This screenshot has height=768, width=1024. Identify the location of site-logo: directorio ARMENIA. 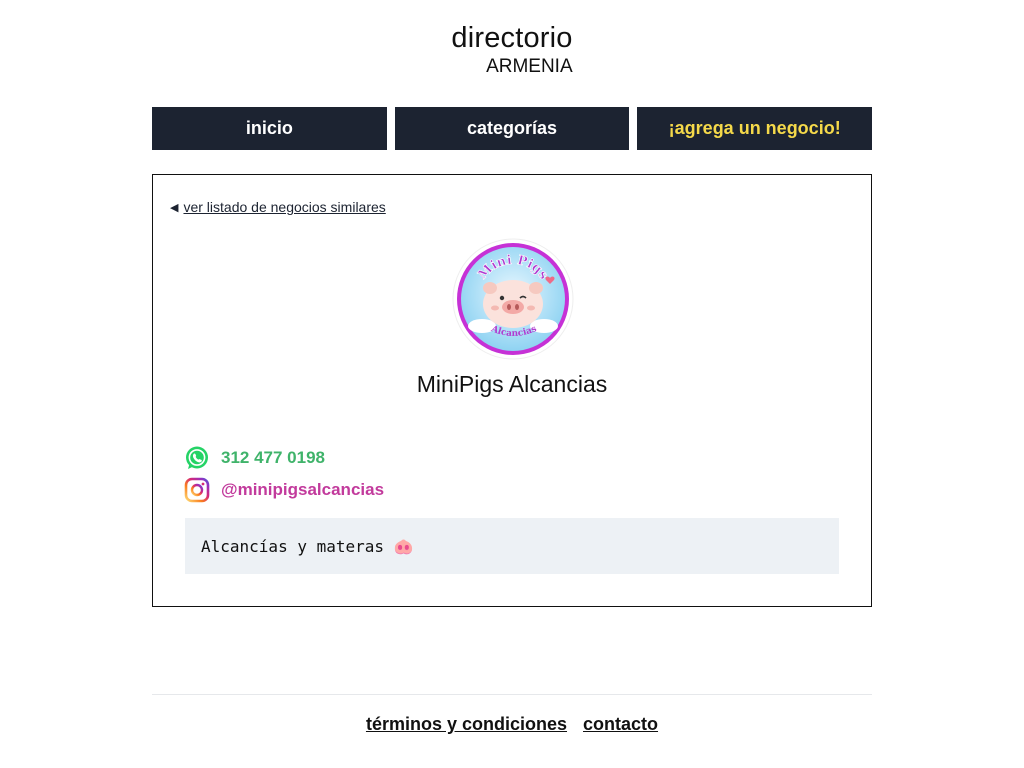
(512, 49).